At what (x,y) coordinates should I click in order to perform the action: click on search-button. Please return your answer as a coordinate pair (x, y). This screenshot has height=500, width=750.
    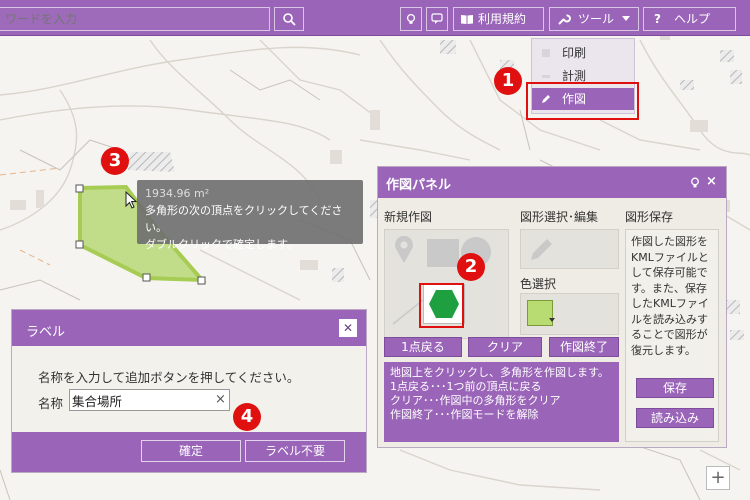
    Looking at the image, I should click on (289, 19).